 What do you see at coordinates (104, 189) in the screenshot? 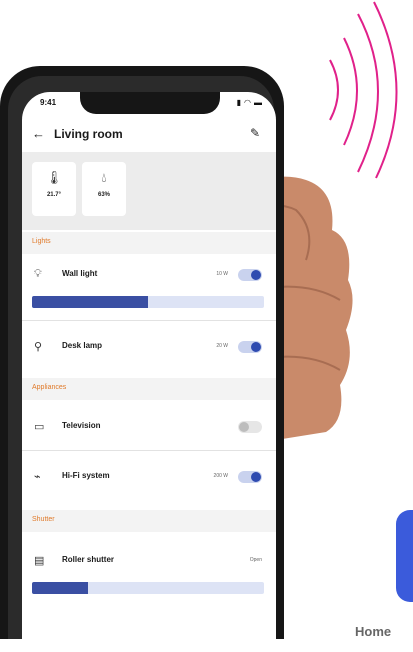
I see `humidity-card: 💧︎ 63%` at bounding box center [104, 189].